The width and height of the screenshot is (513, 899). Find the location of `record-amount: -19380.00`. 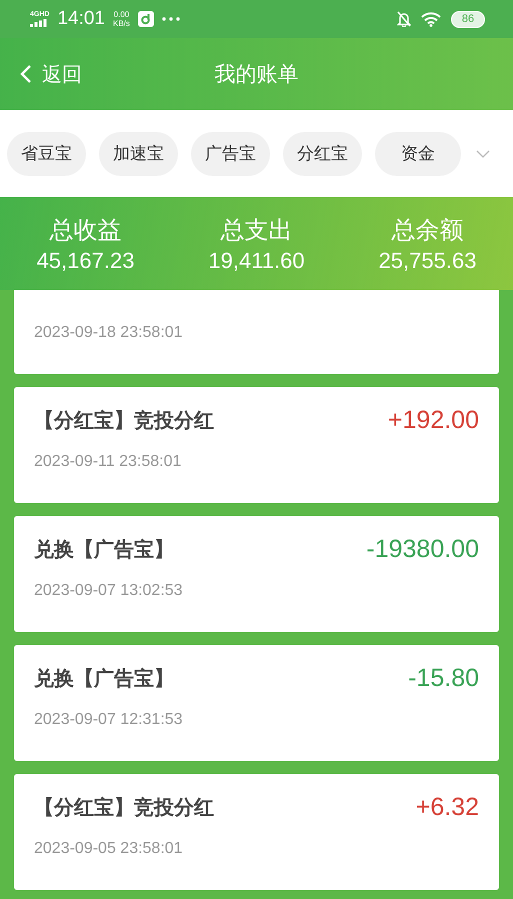

record-amount: -19380.00 is located at coordinates (422, 549).